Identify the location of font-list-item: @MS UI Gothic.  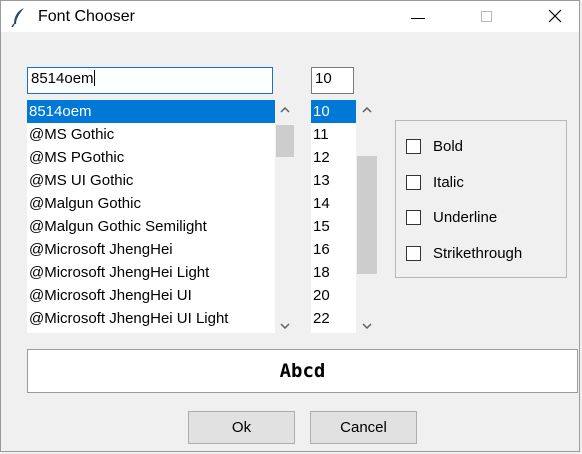
(151, 180).